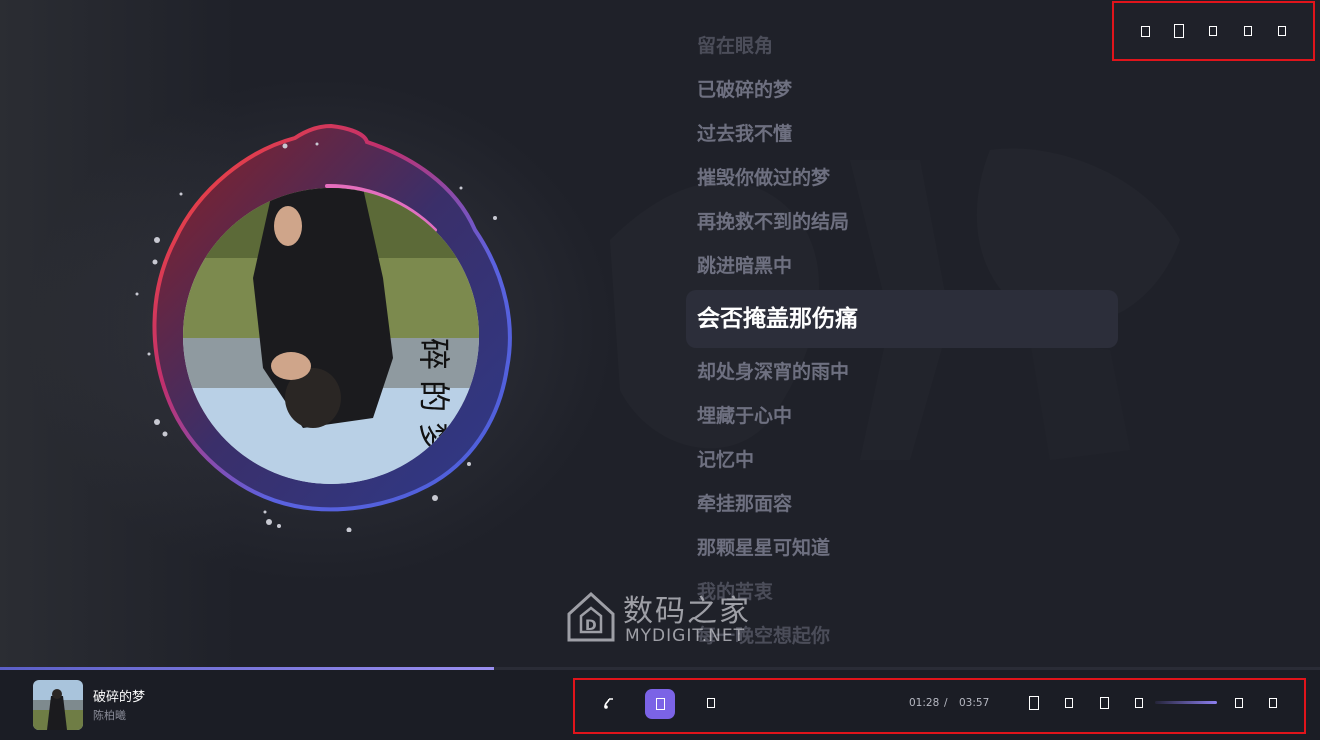  I want to click on lyric-line: 记忆中, so click(902, 460).